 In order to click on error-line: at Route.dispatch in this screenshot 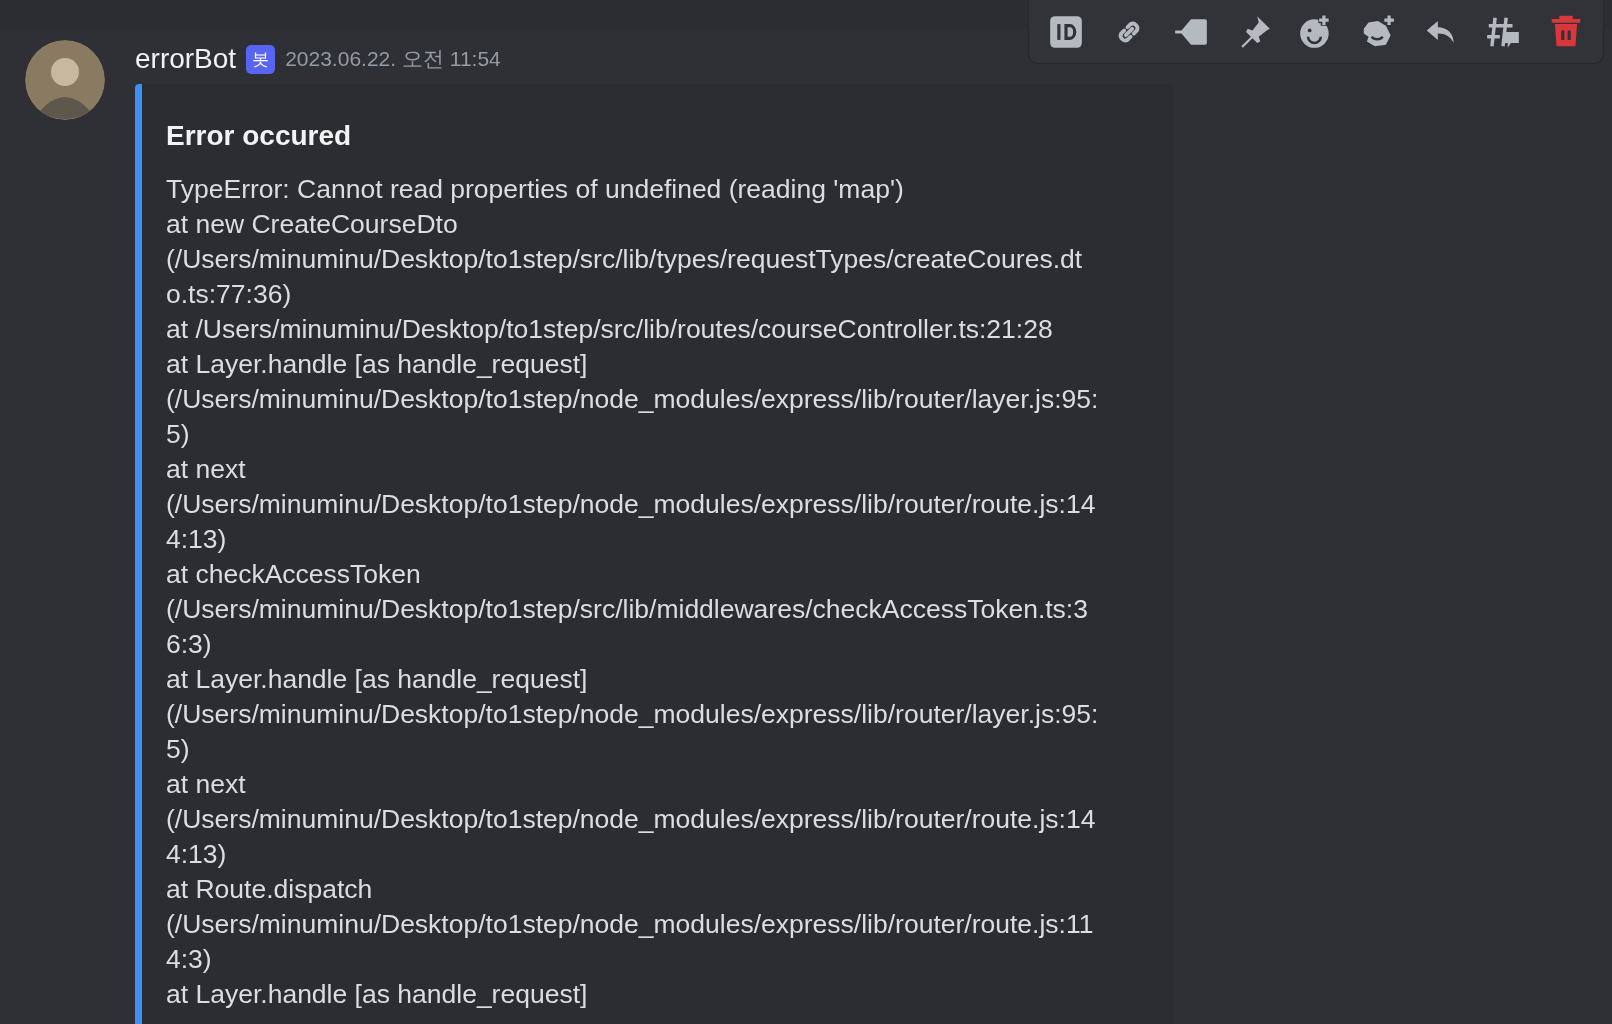, I will do `click(270, 889)`.